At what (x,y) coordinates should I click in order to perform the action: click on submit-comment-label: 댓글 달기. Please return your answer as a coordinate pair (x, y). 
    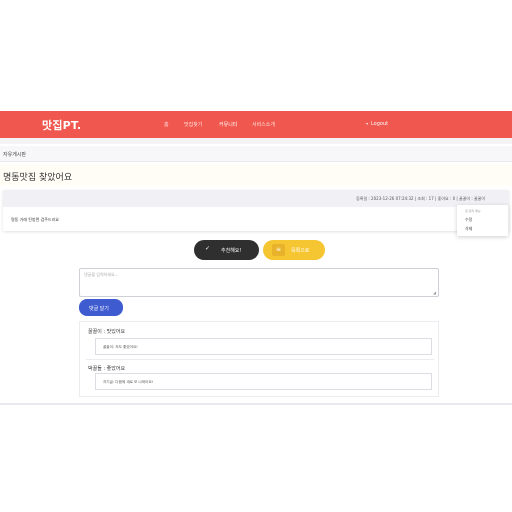
    Looking at the image, I should click on (99, 309).